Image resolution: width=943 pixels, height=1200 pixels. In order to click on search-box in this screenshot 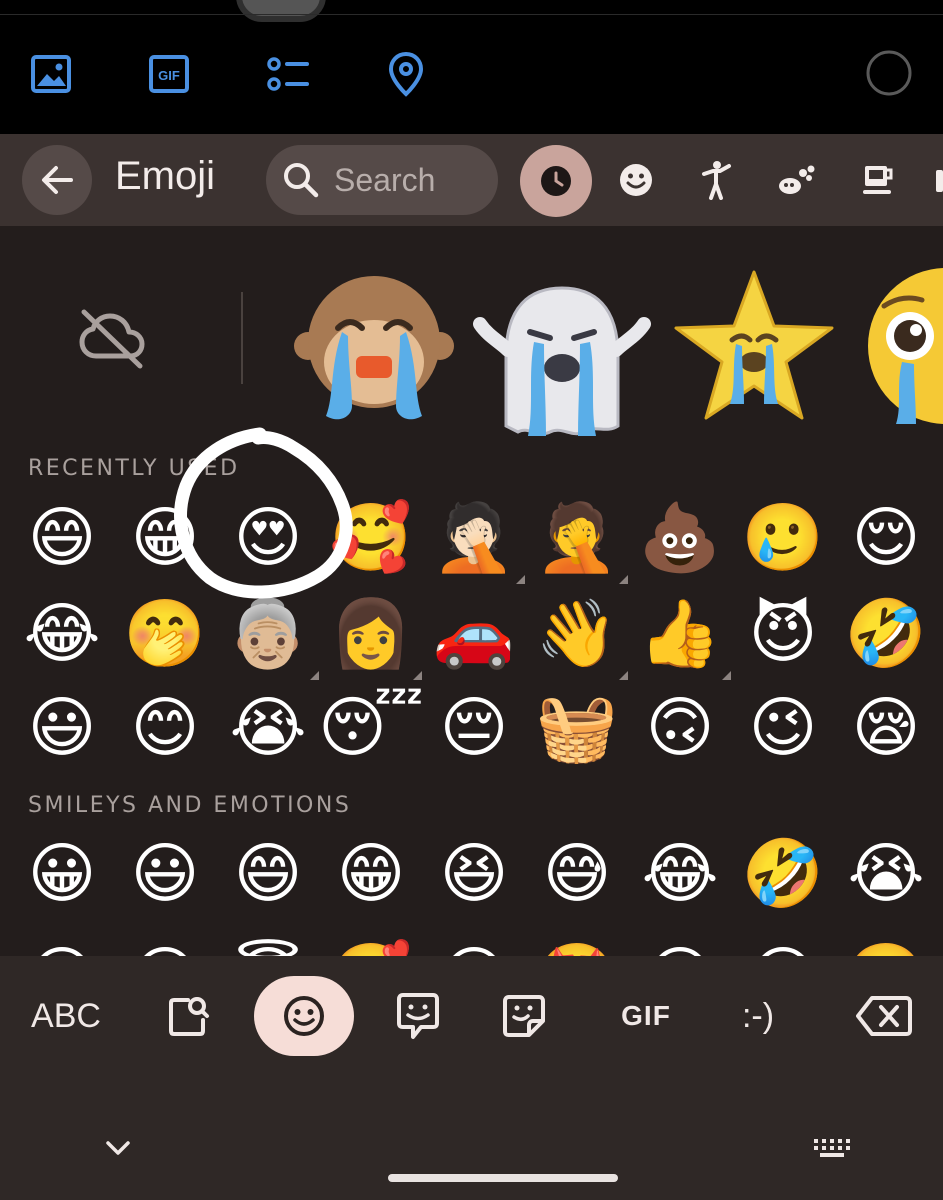, I will do `click(382, 180)`.